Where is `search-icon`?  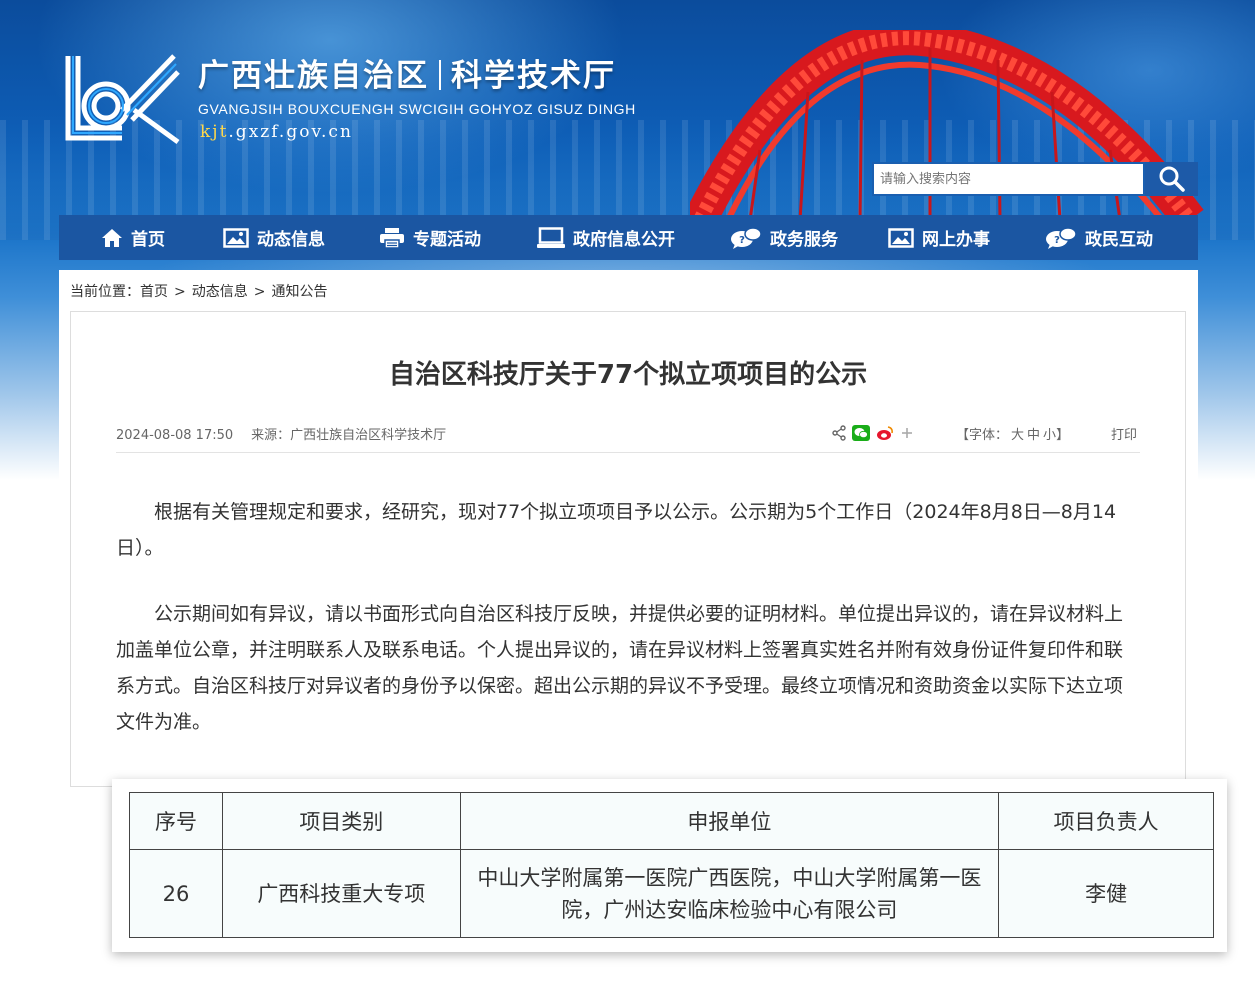 search-icon is located at coordinates (1172, 179).